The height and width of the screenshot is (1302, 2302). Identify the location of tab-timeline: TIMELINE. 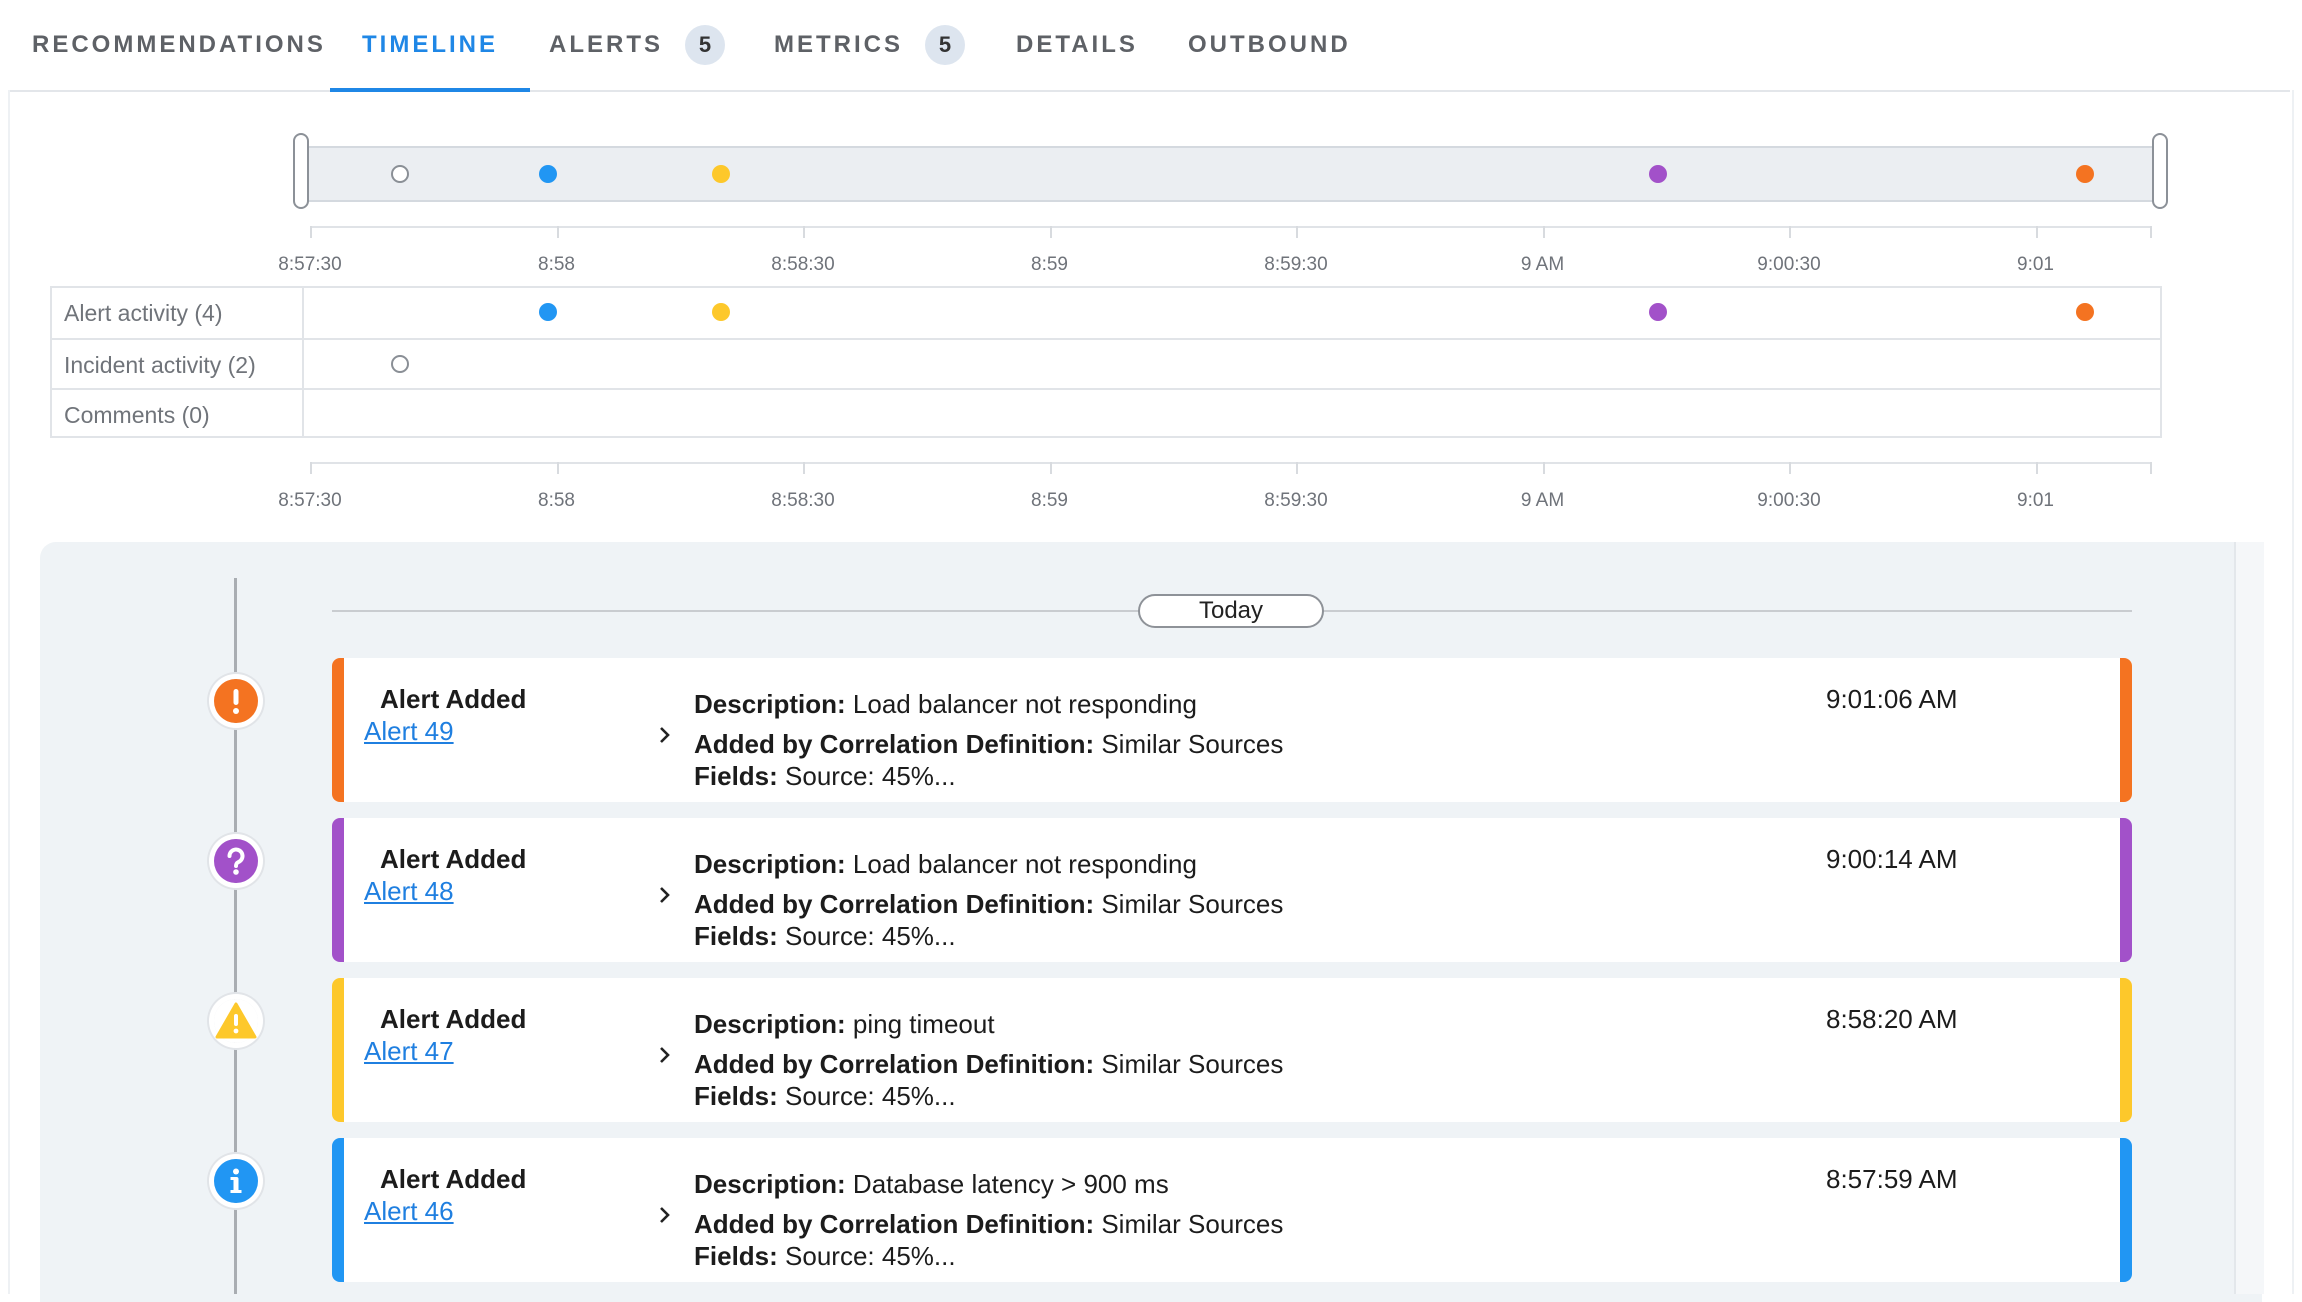
(430, 46).